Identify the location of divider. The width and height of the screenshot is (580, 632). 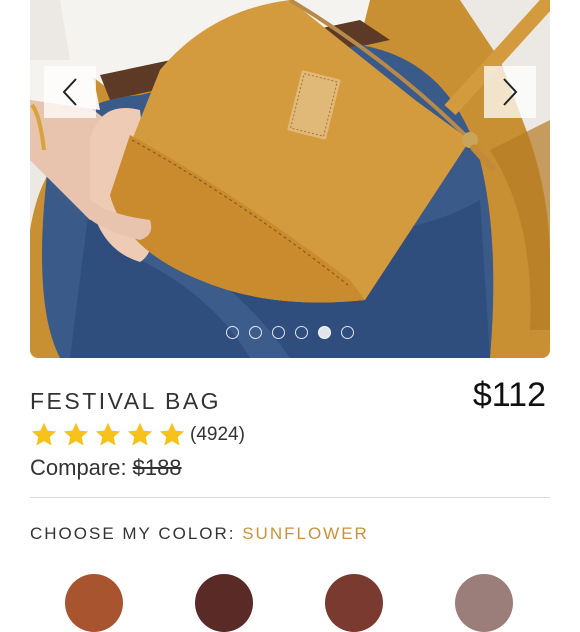
(290, 497).